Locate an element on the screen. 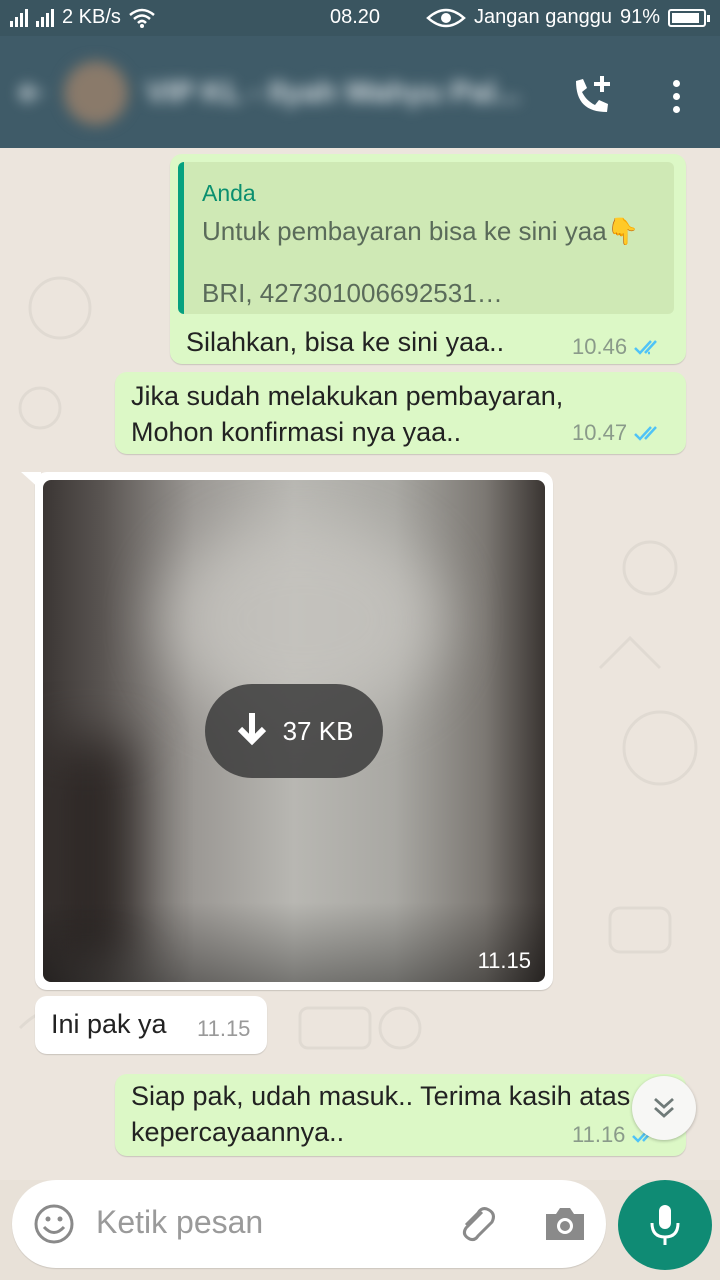 This screenshot has height=1280, width=720. message-text-line1: Siap pak, udah masuk.. Terima kasih atas is located at coordinates (381, 1096).